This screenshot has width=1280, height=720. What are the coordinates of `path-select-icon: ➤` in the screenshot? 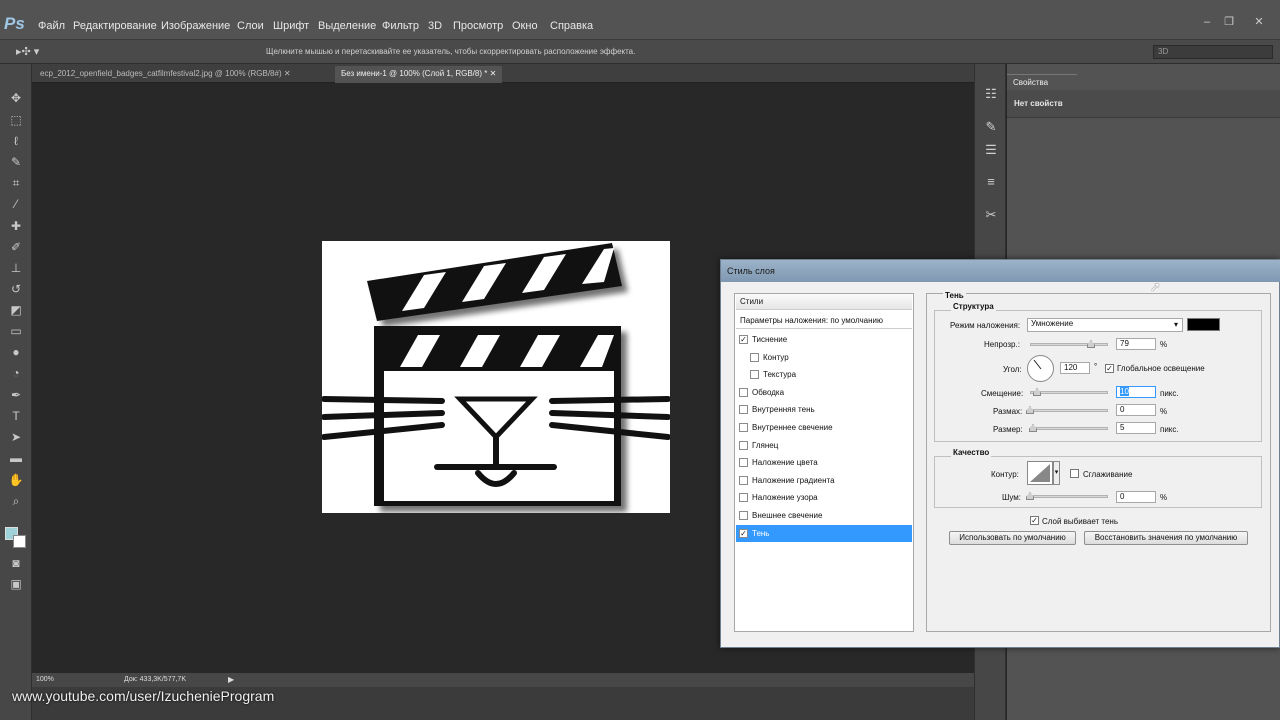 It's located at (16, 437).